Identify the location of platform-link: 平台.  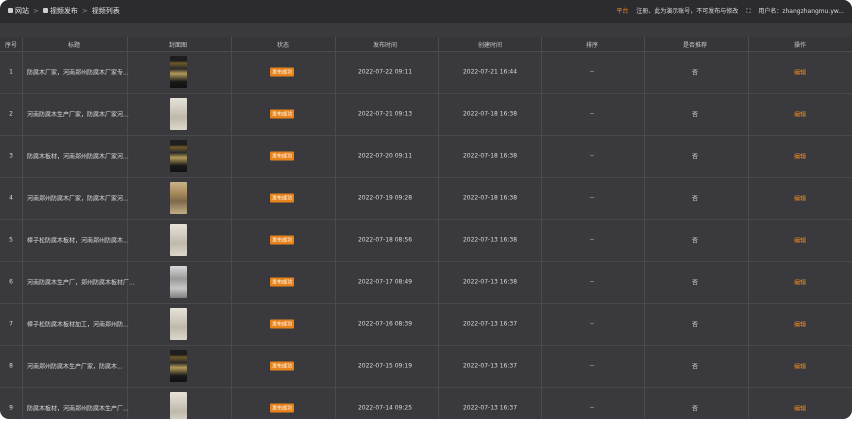
(622, 11).